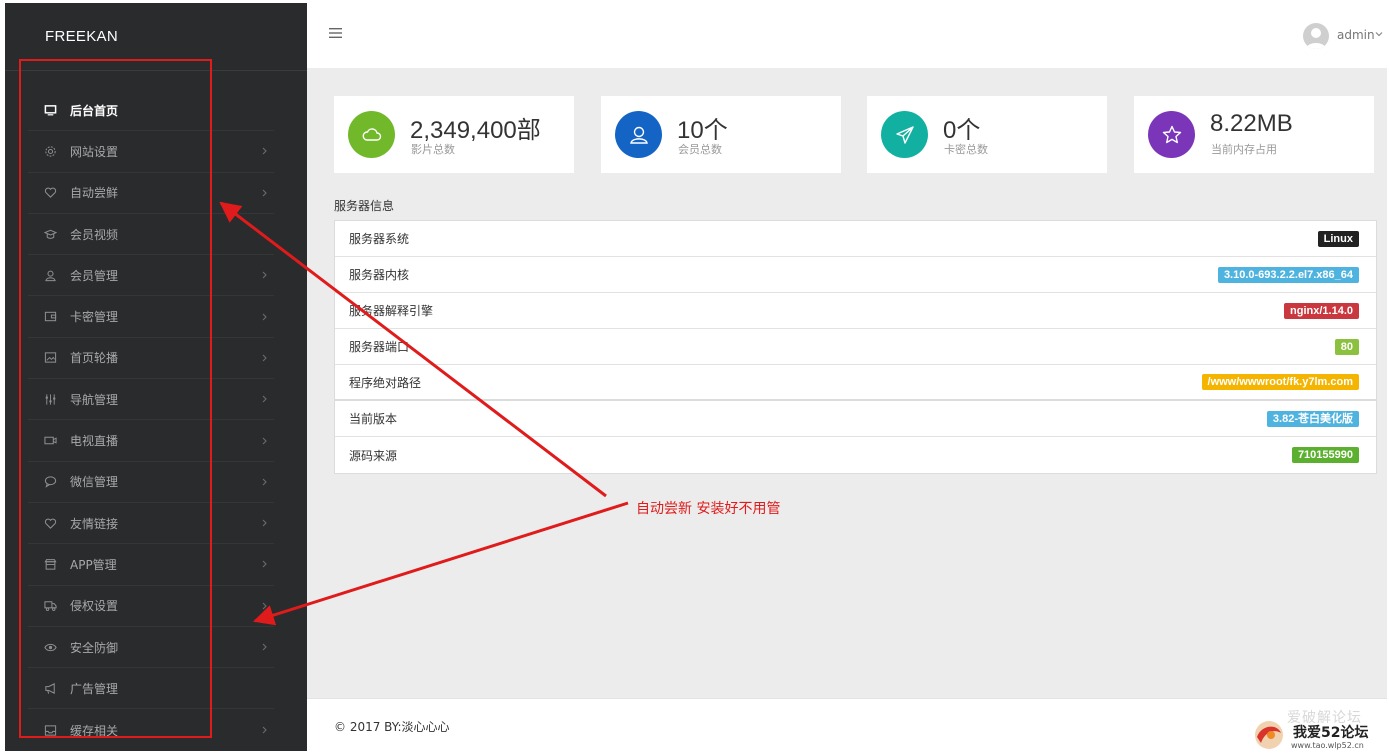  Describe the element at coordinates (151, 400) in the screenshot. I see `sidebar-item-7: 导航管理` at that location.